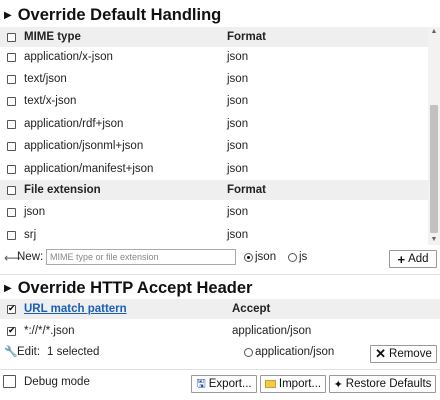  I want to click on radio-js, so click(292, 257).